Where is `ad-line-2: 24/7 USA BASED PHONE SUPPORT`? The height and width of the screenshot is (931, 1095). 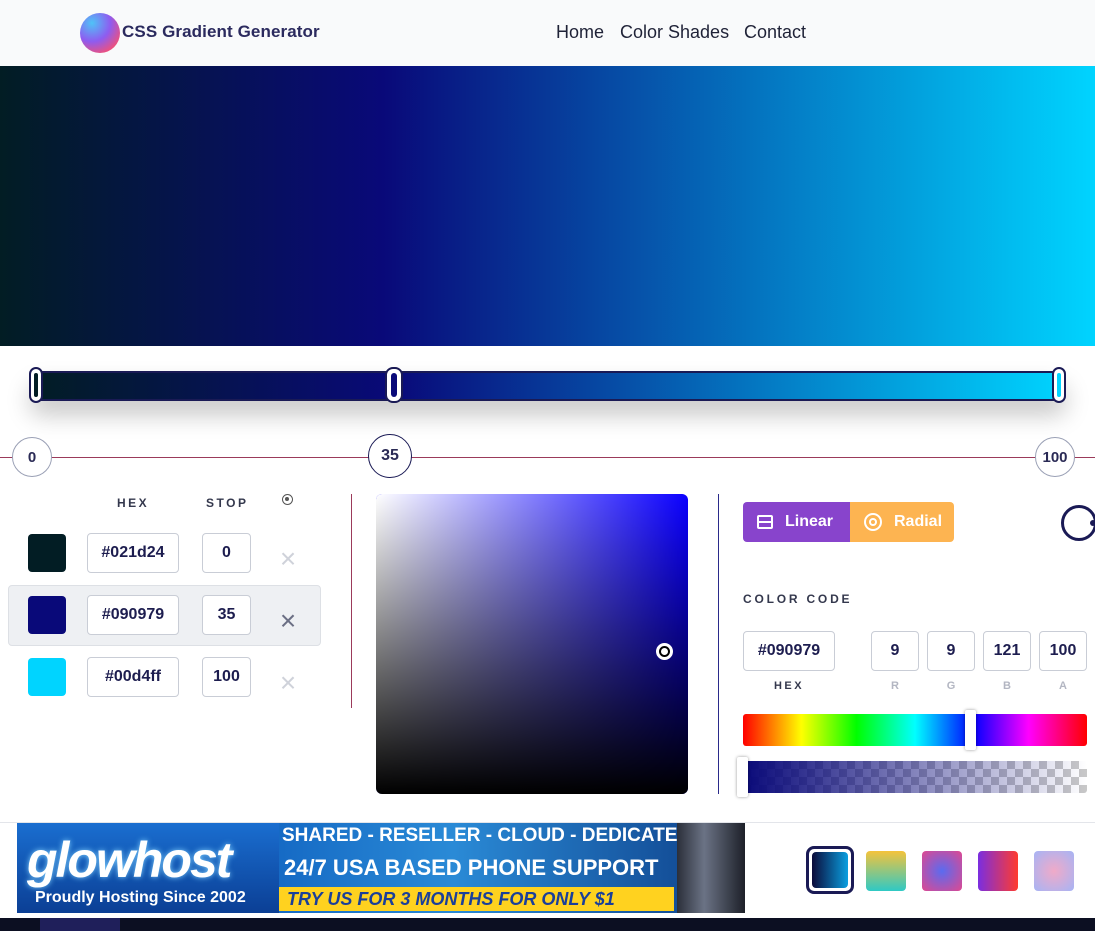 ad-line-2: 24/7 USA BASED PHONE SUPPORT is located at coordinates (471, 867).